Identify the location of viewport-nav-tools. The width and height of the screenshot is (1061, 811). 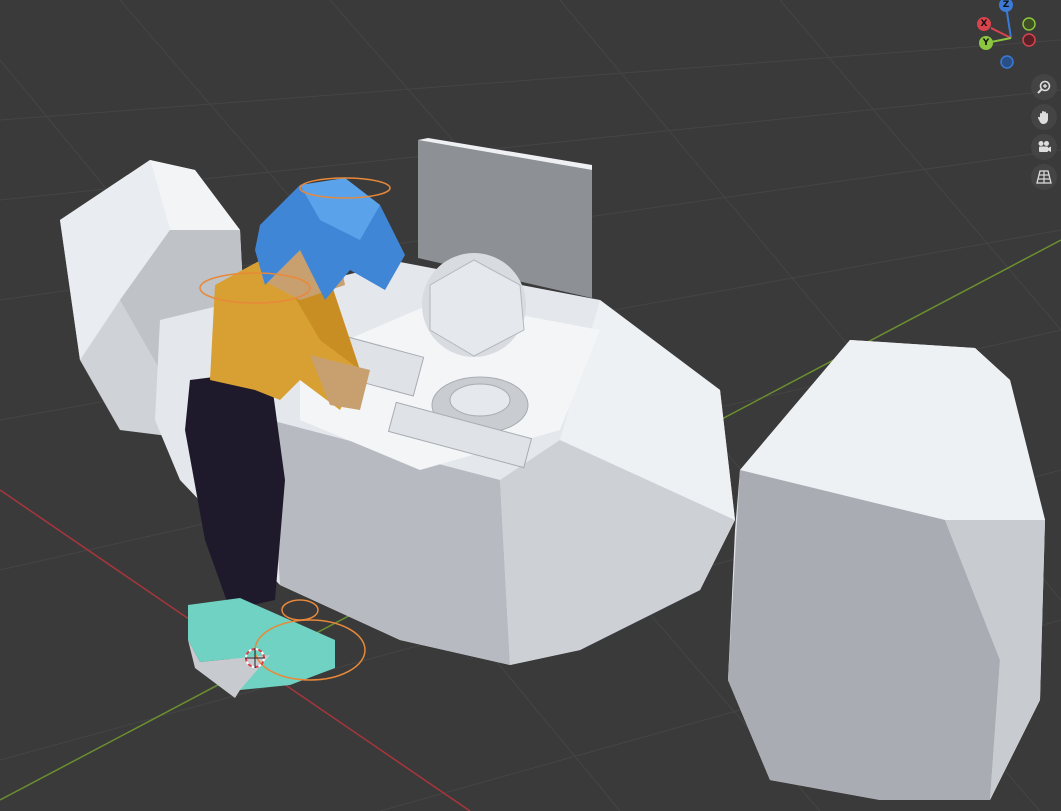
(1045, 134).